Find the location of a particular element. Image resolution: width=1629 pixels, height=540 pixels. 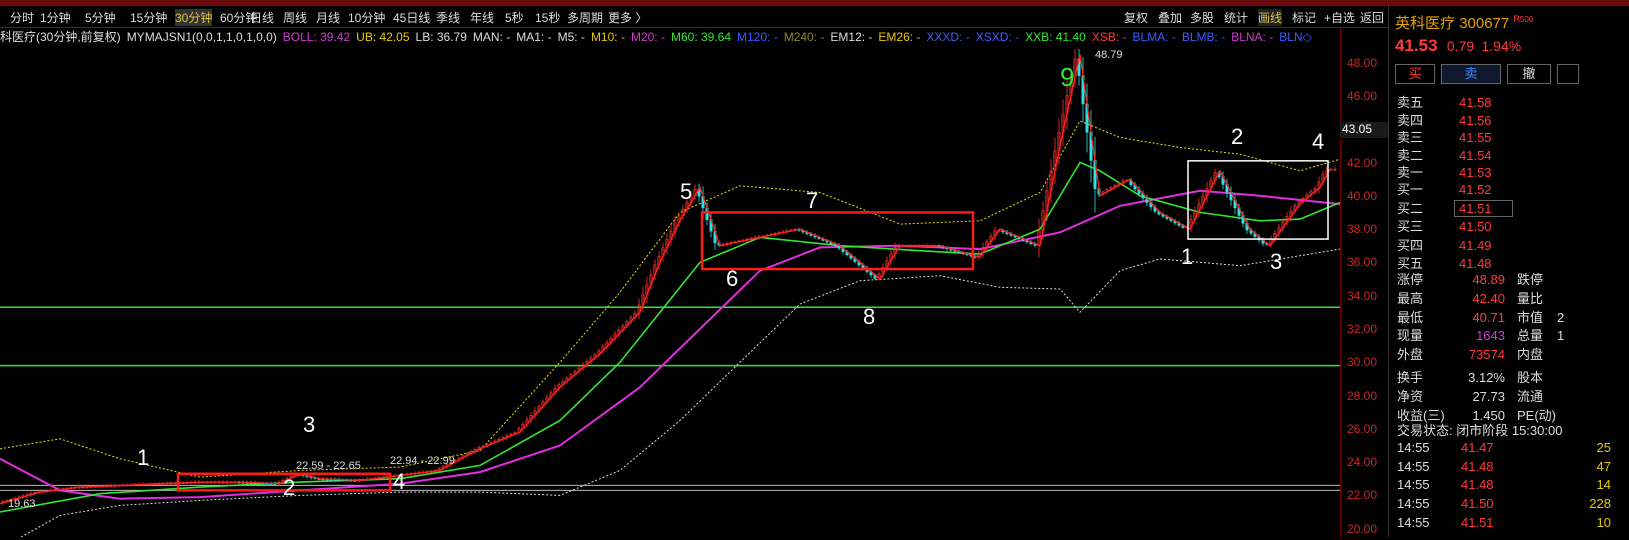

stat-value: 48.89 is located at coordinates (1488, 279).